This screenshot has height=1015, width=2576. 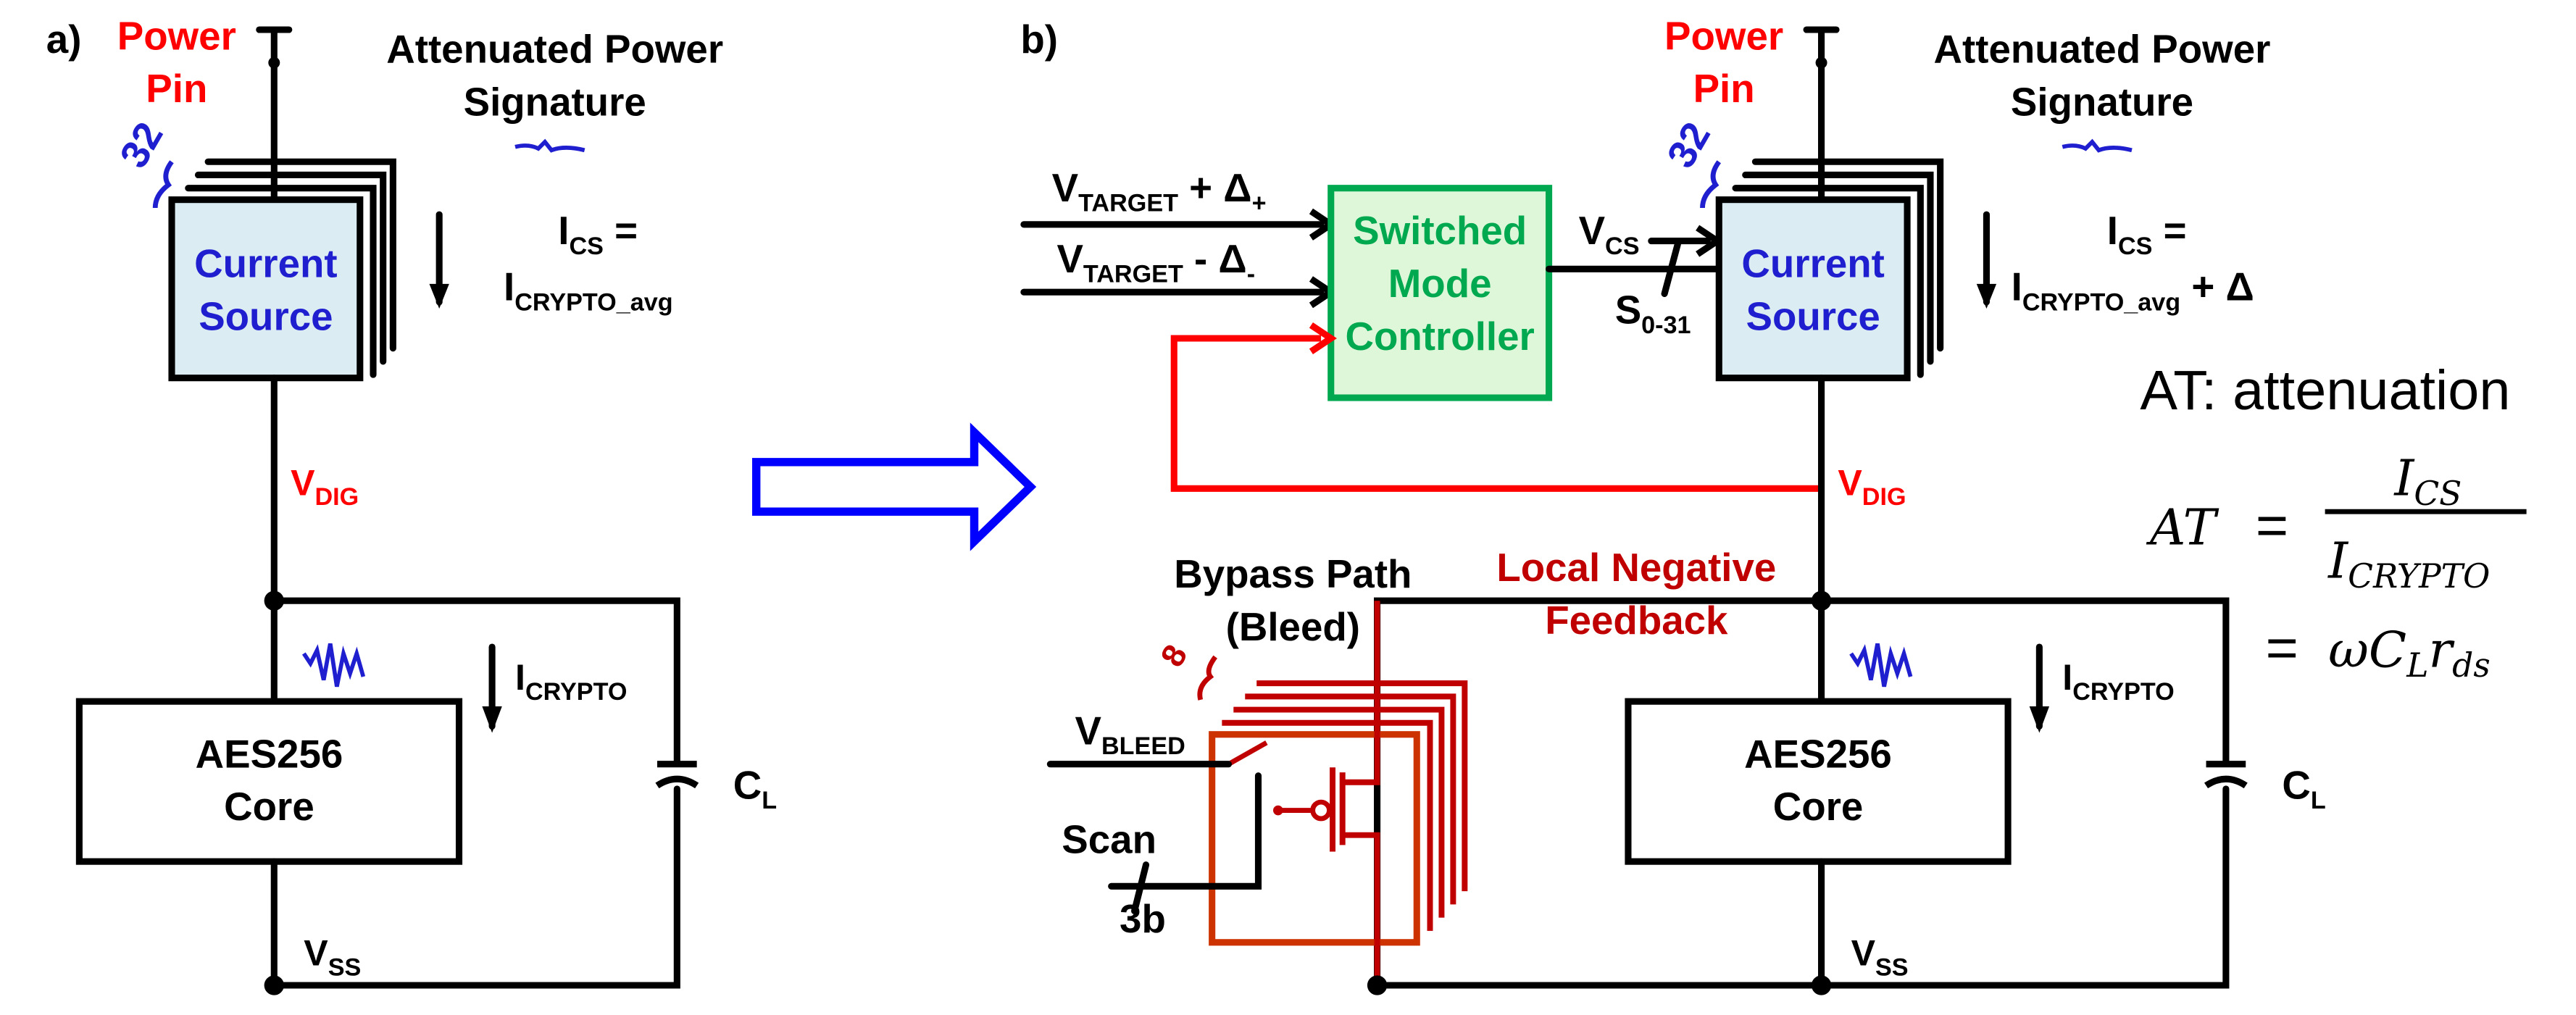 I want to click on core-label-b-1: AES256, so click(x=1818, y=753).